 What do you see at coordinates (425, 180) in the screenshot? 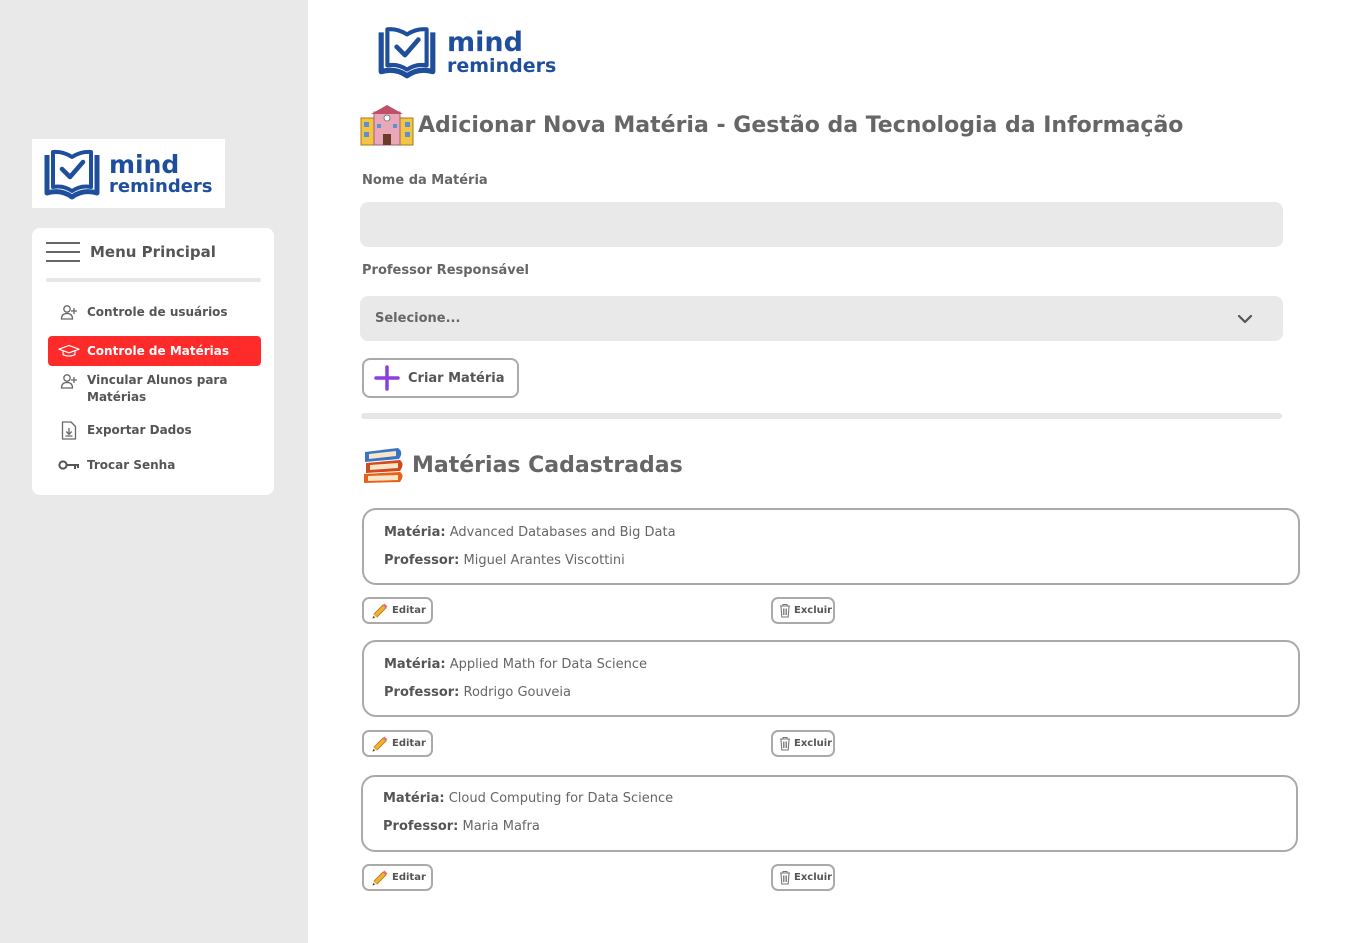
I see `name-field-label: Nome da Matéria` at bounding box center [425, 180].